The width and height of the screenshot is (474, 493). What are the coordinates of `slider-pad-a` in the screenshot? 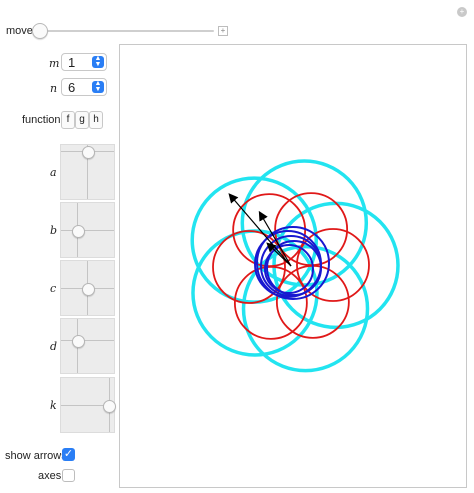 It's located at (87, 172).